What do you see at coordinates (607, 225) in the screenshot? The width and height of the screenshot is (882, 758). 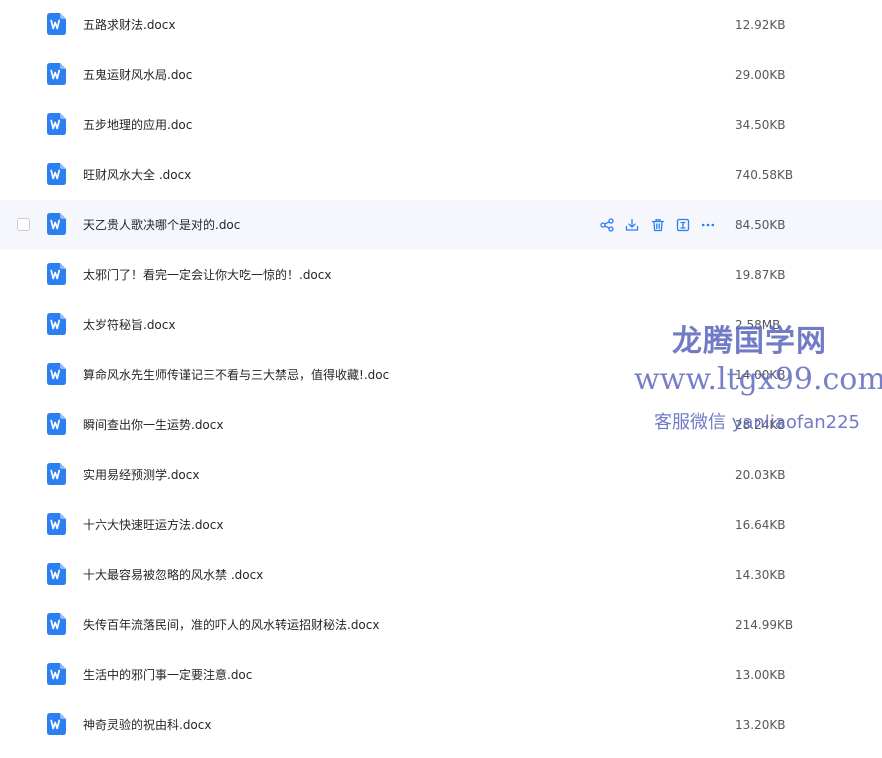 I see `share-icon` at bounding box center [607, 225].